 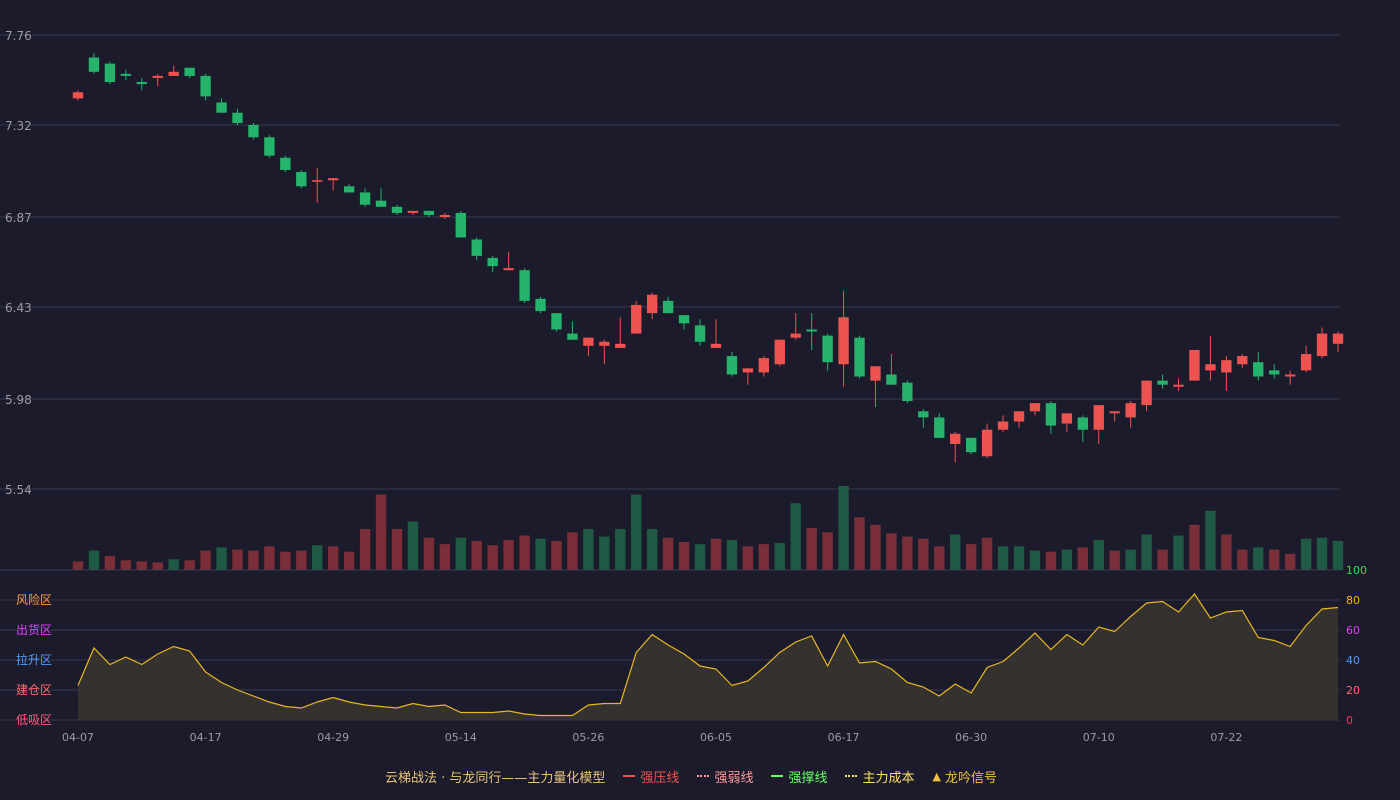 I want to click on legend-item-pressure-line: 强压线, so click(x=651, y=776).